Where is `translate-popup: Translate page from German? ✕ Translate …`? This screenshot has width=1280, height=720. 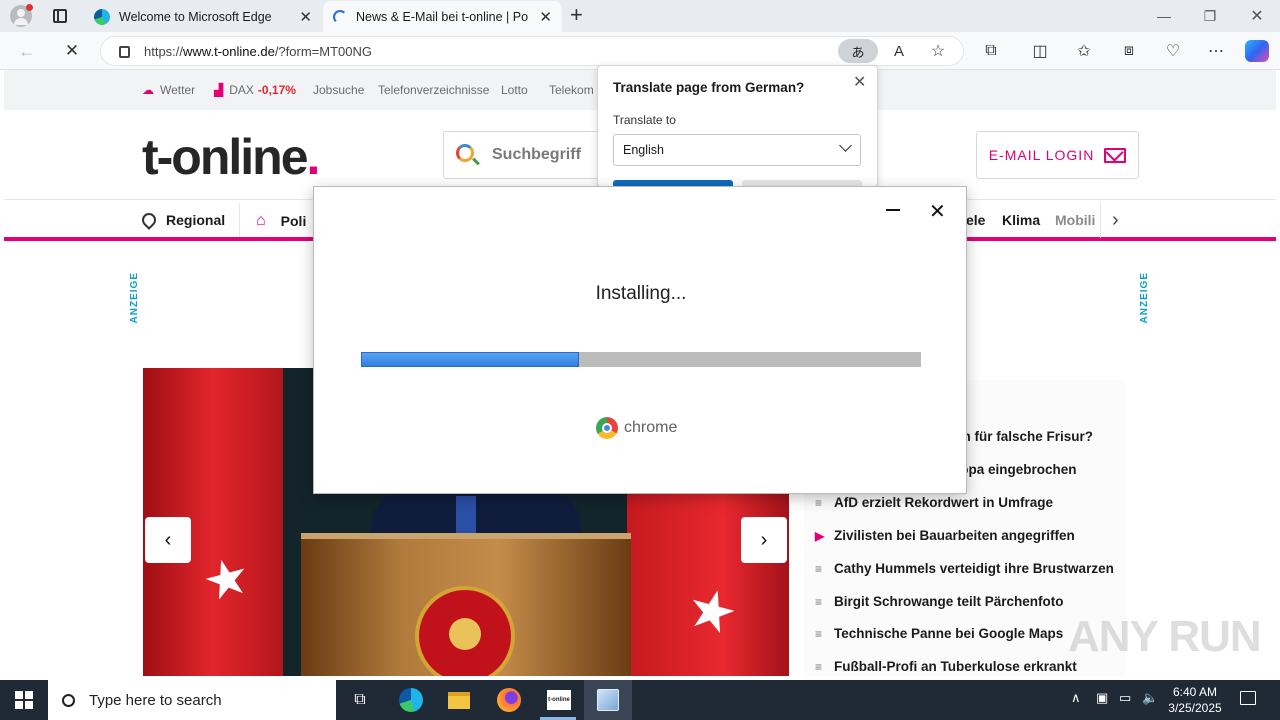
translate-popup: Translate page from German? ✕ Translate … is located at coordinates (737, 126).